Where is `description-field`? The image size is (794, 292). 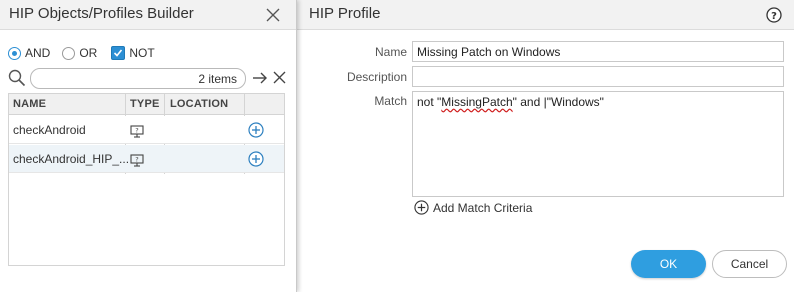 description-field is located at coordinates (598, 76).